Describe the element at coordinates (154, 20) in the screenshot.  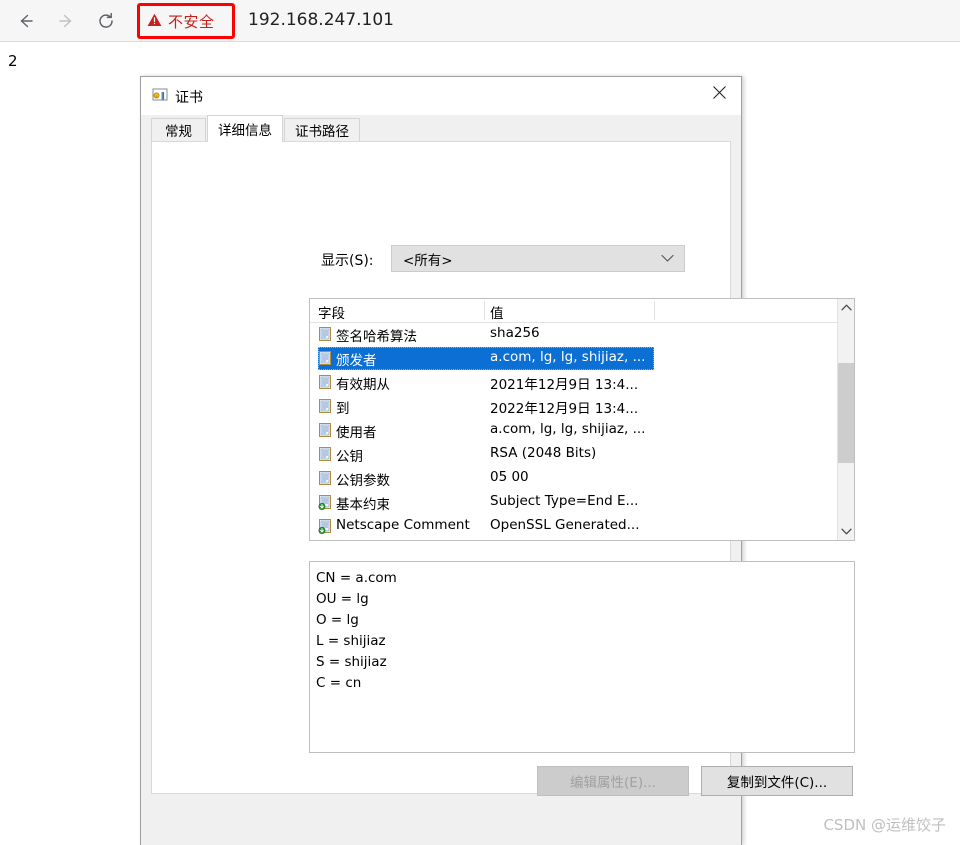
I see `warning-triangle-icon` at that location.